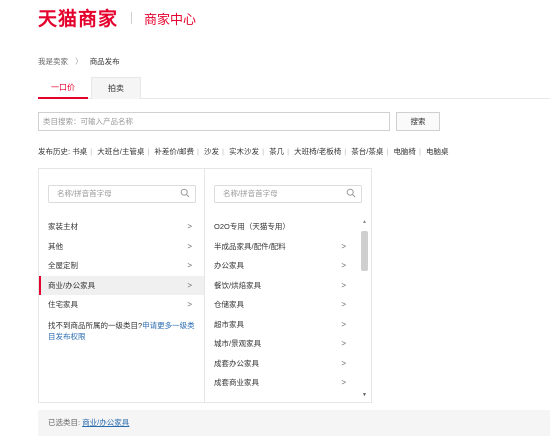 The width and height of the screenshot is (550, 448). Describe the element at coordinates (63, 88) in the screenshot. I see `tab-fixed-price: 一口价` at that location.